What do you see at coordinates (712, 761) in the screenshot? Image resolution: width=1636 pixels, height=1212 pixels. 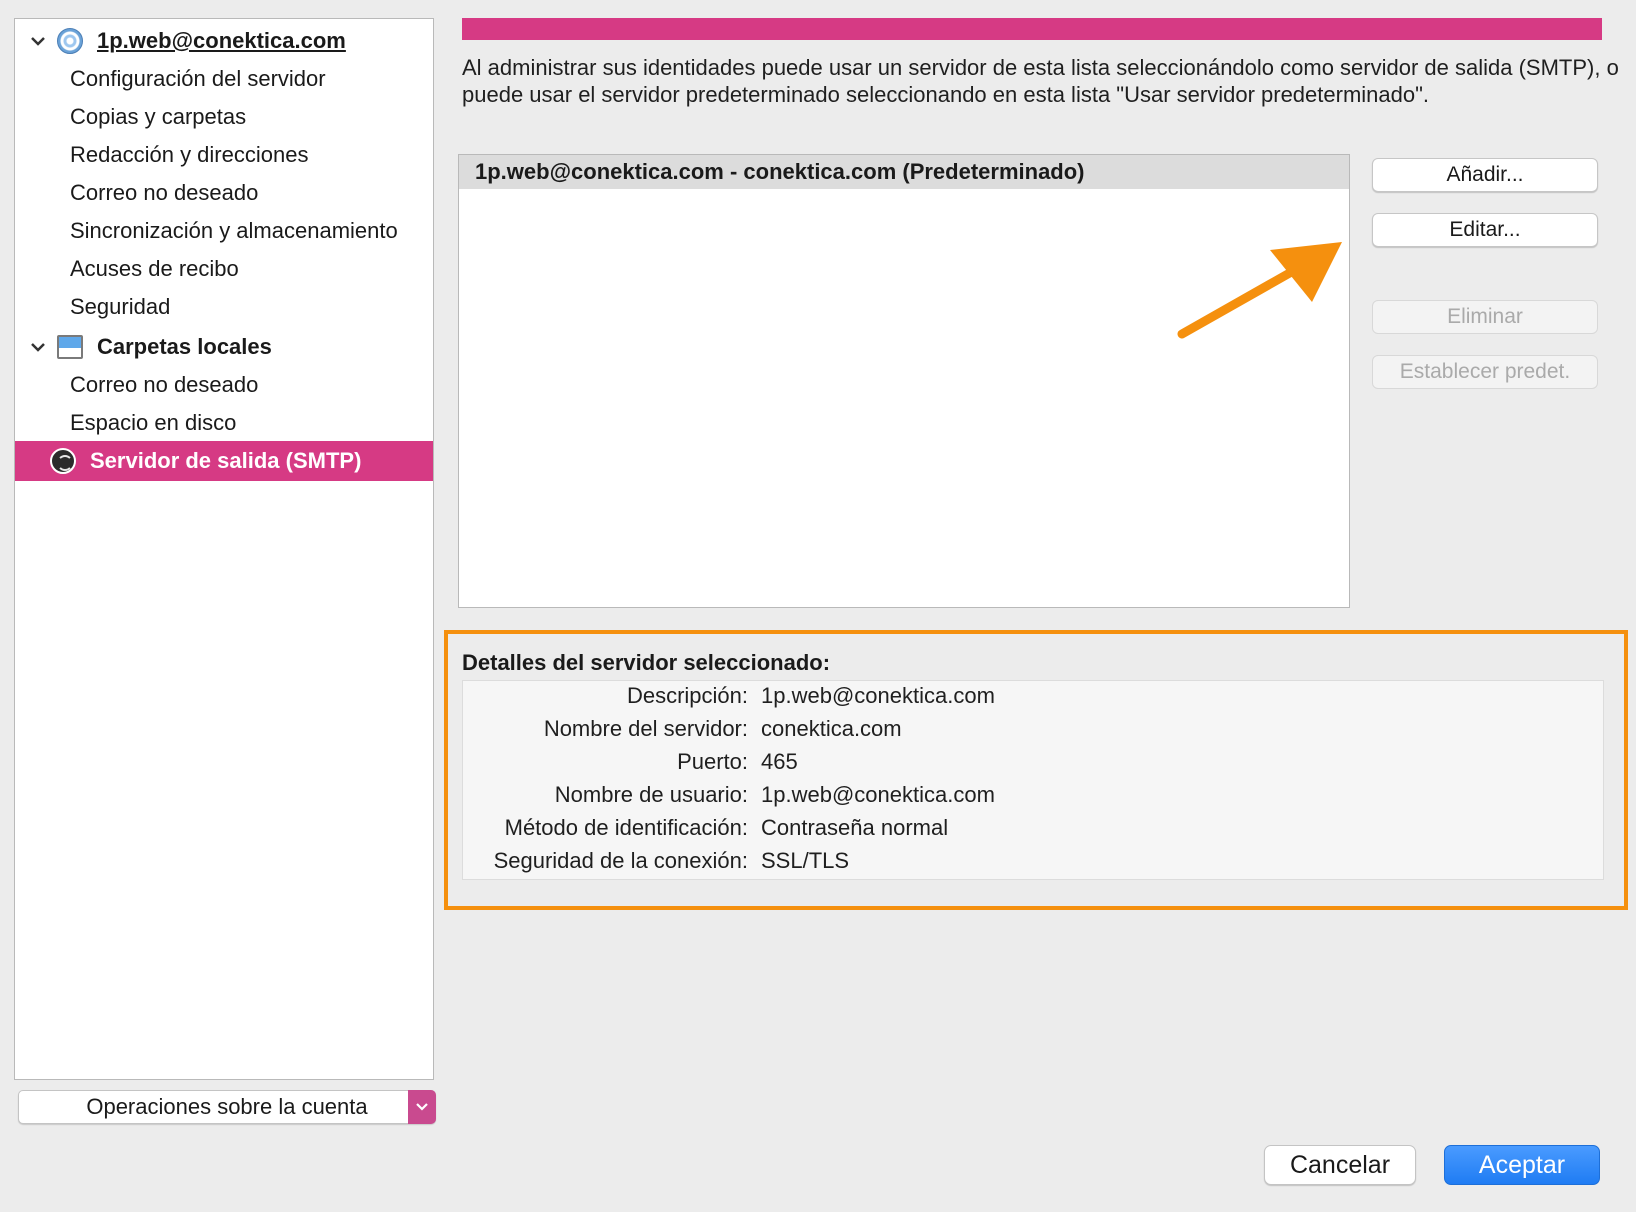 I see `detail-label: Puerto:` at bounding box center [712, 761].